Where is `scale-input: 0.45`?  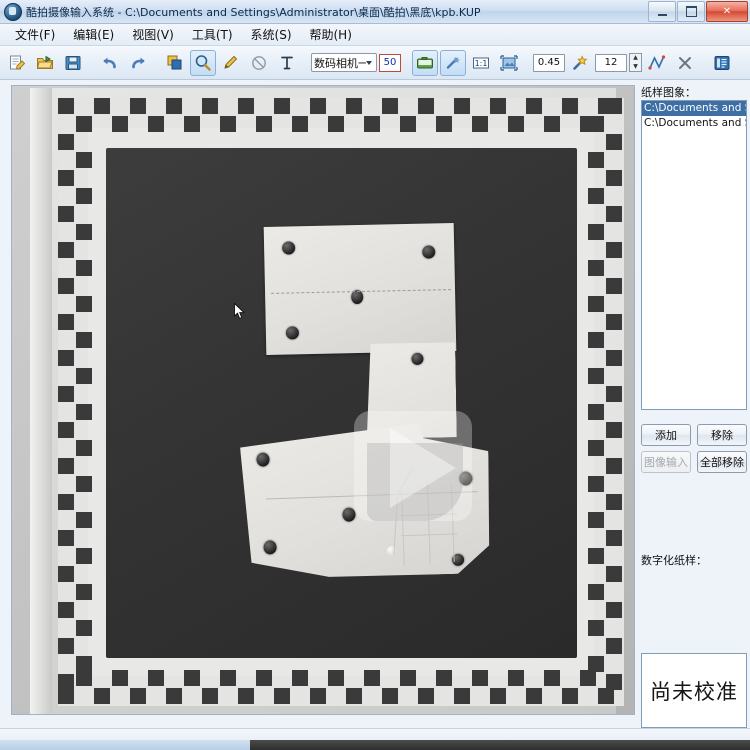 scale-input: 0.45 is located at coordinates (549, 62).